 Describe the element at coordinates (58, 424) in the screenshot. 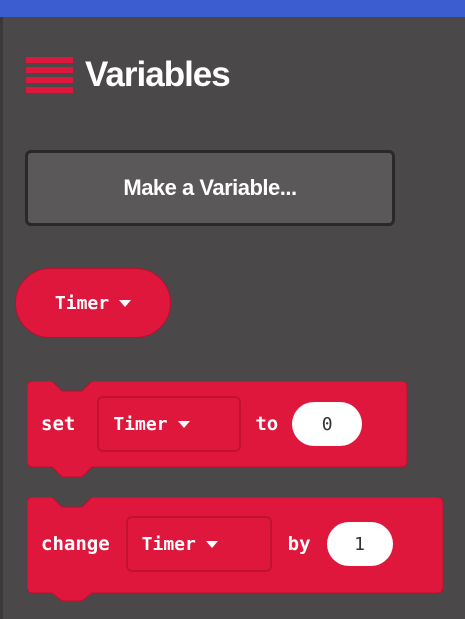

I see `set-keyword: set` at that location.